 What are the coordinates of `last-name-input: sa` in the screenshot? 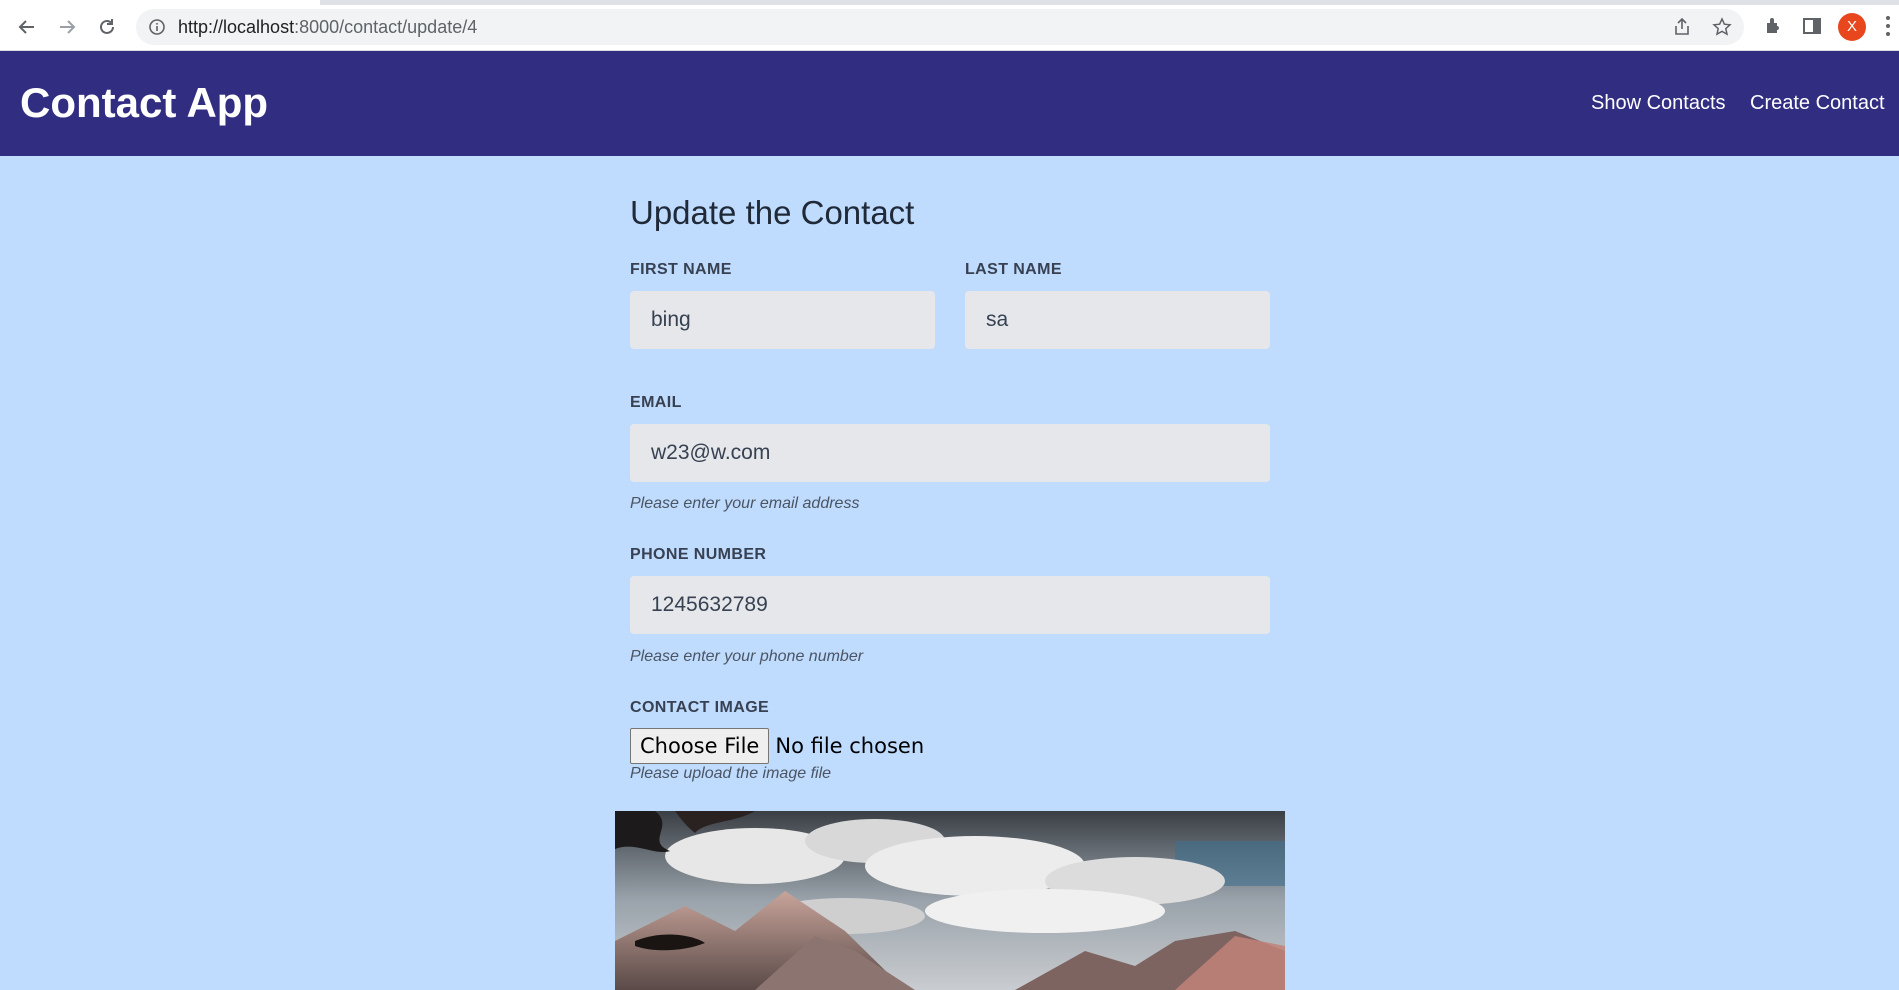 It's located at (1117, 320).